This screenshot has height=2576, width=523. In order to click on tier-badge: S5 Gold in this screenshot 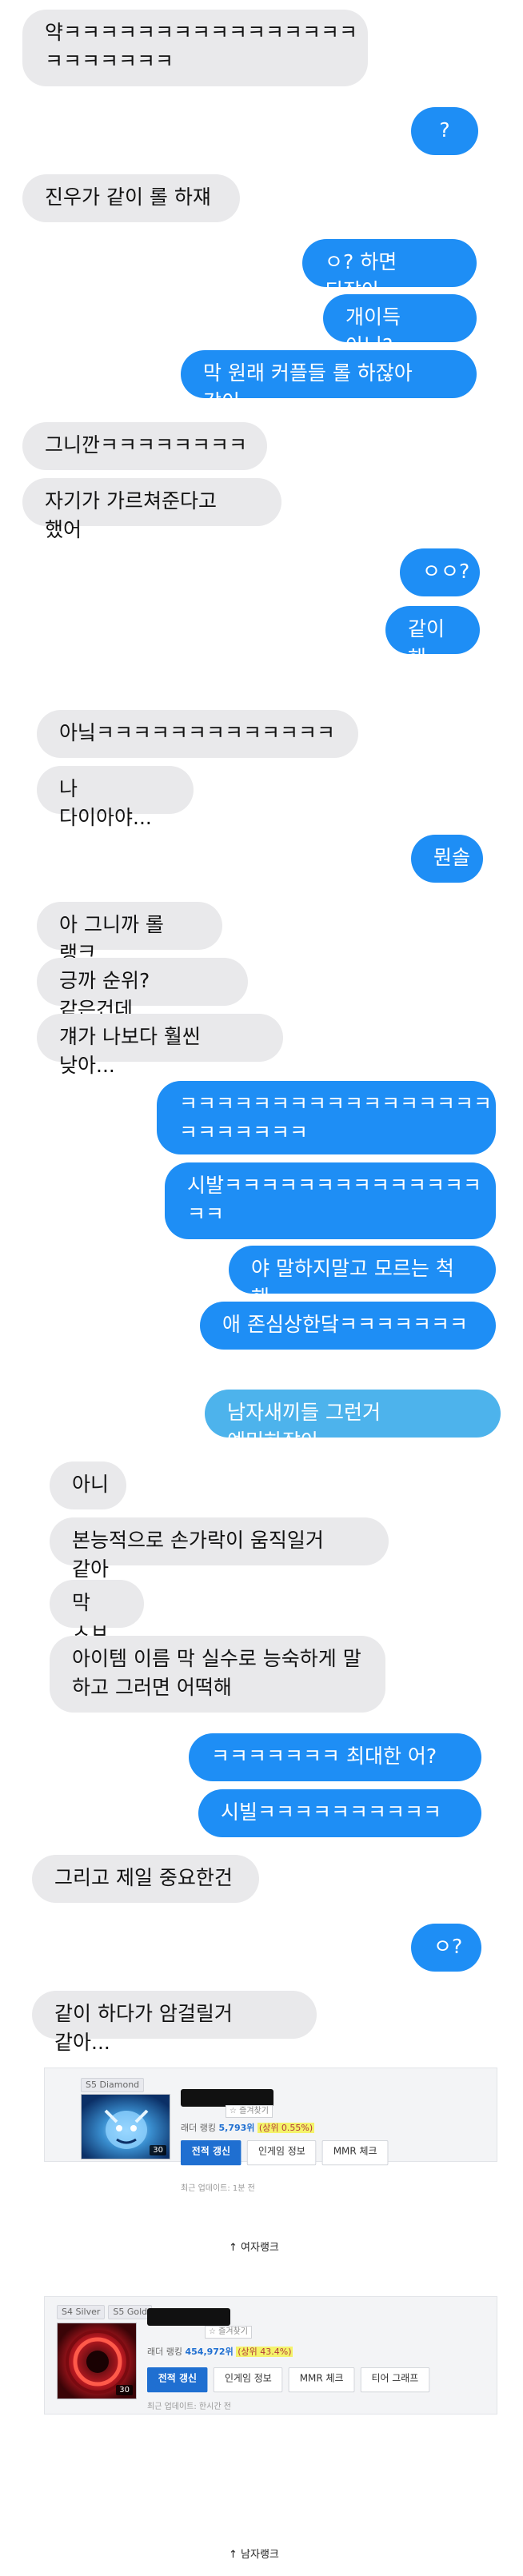, I will do `click(130, 2312)`.